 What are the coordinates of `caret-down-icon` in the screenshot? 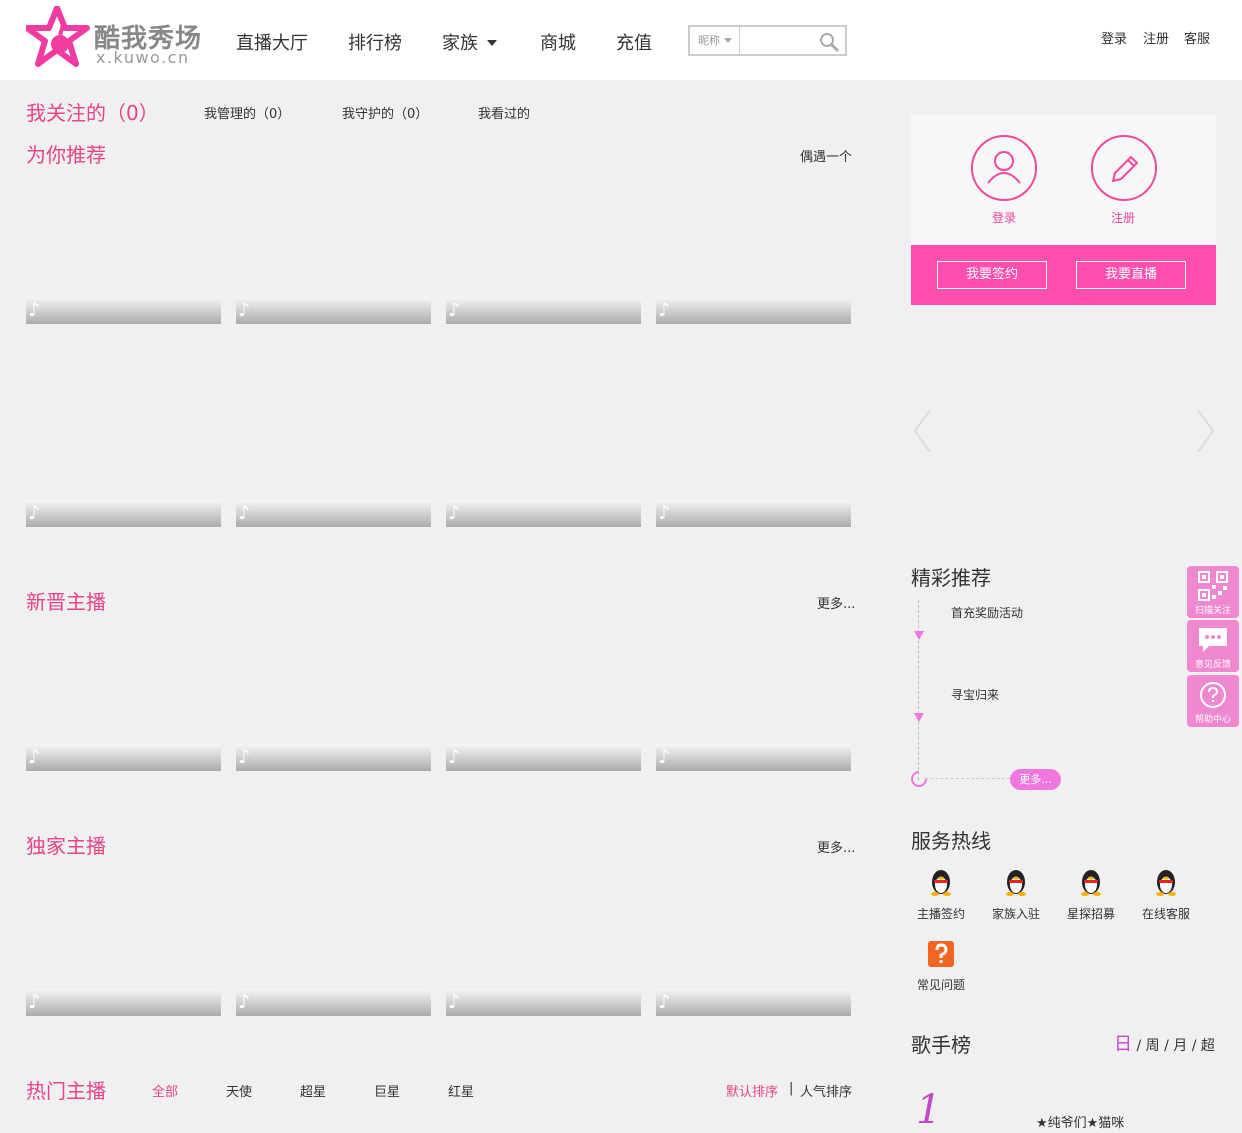 It's located at (492, 43).